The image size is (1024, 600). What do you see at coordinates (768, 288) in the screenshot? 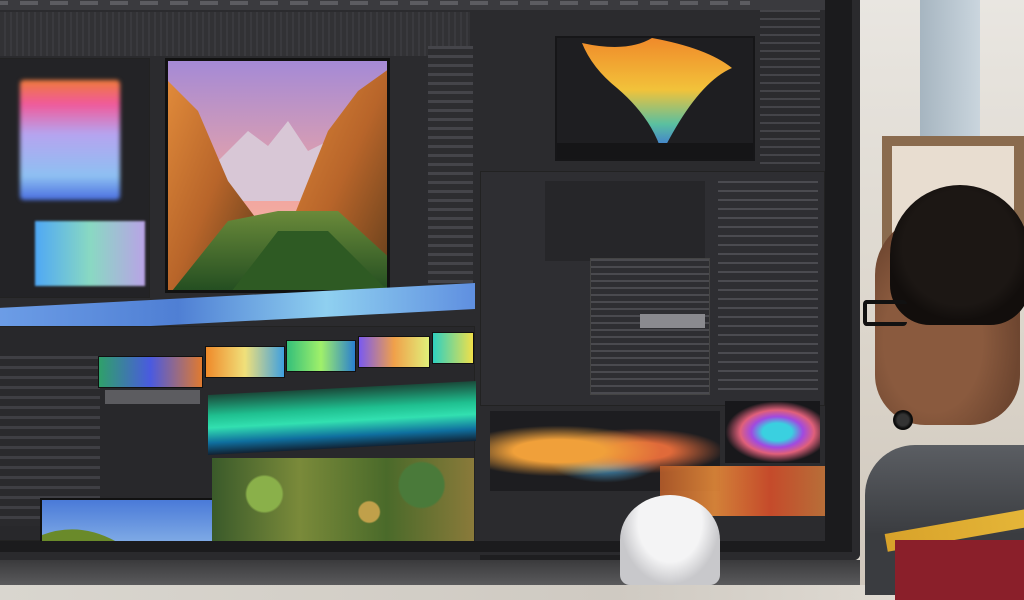
I see `properties-list` at bounding box center [768, 288].